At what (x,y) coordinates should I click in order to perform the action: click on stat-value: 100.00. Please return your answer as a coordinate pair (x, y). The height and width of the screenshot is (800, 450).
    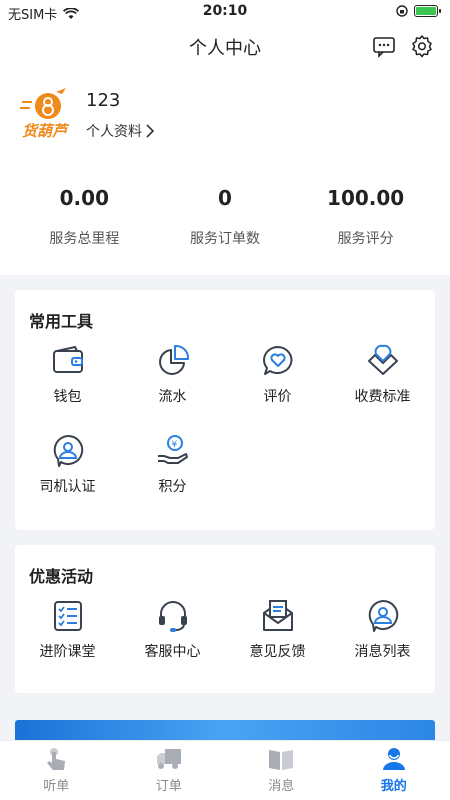
    Looking at the image, I should click on (366, 198).